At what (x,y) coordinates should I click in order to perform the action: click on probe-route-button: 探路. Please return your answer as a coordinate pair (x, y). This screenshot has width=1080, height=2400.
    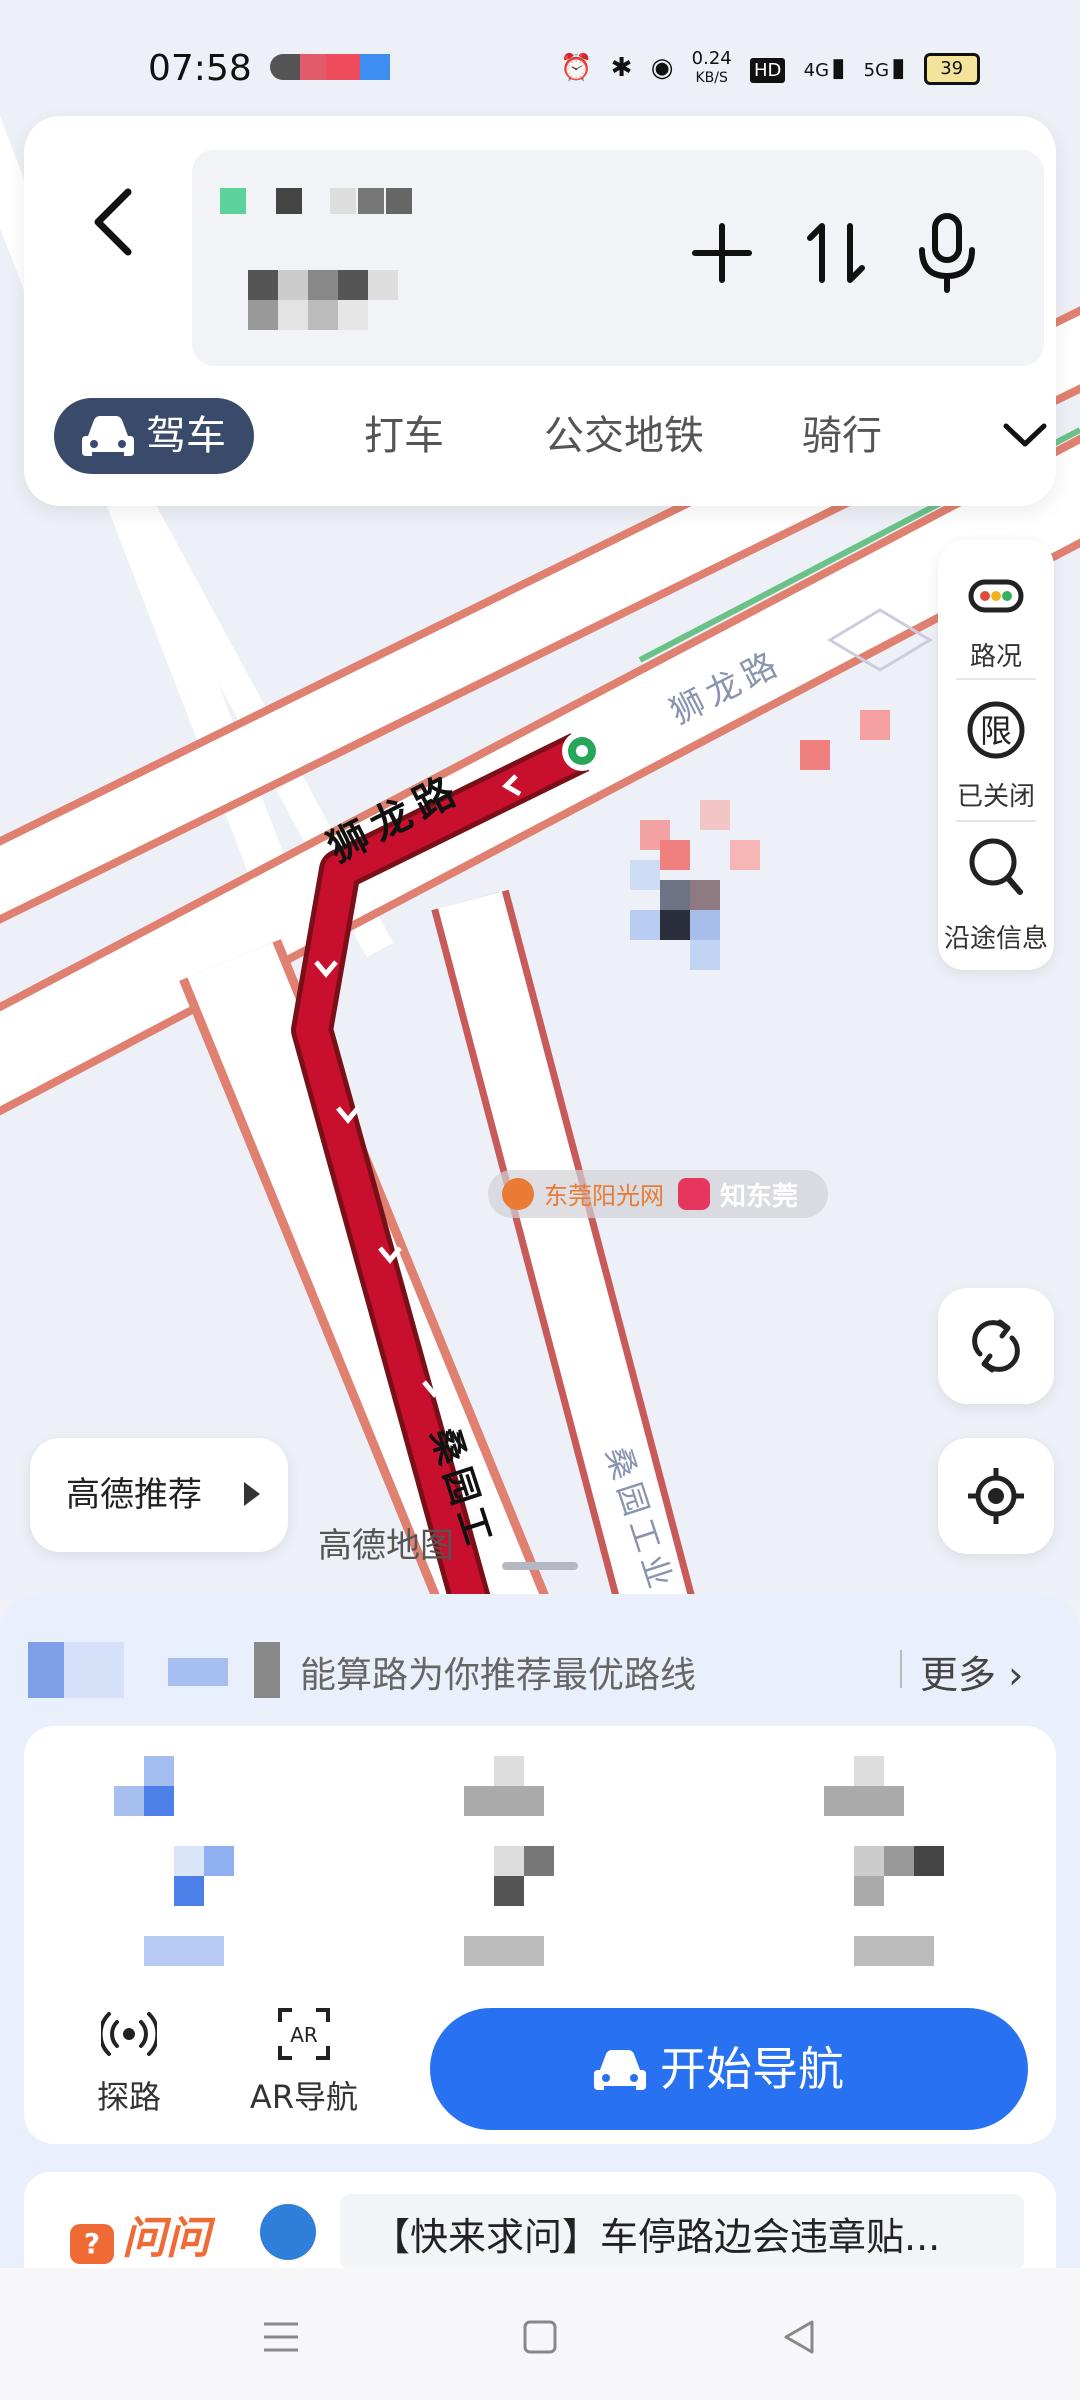
    Looking at the image, I should click on (129, 2056).